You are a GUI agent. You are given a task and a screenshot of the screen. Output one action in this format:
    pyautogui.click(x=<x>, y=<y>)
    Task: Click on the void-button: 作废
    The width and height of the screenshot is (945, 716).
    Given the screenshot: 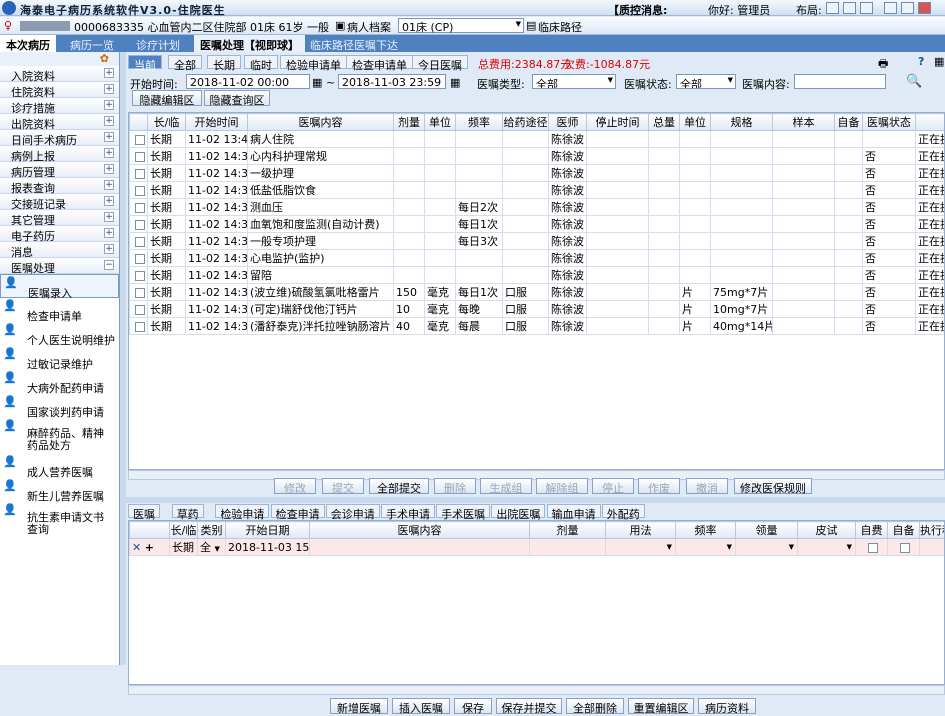 What is the action you would take?
    pyautogui.click(x=659, y=486)
    